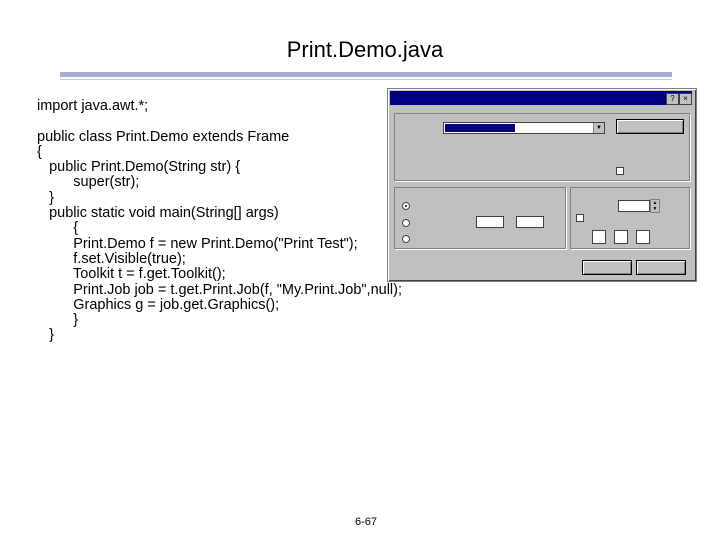  Describe the element at coordinates (672, 99) in the screenshot. I see `dialog-help-button: ?` at that location.